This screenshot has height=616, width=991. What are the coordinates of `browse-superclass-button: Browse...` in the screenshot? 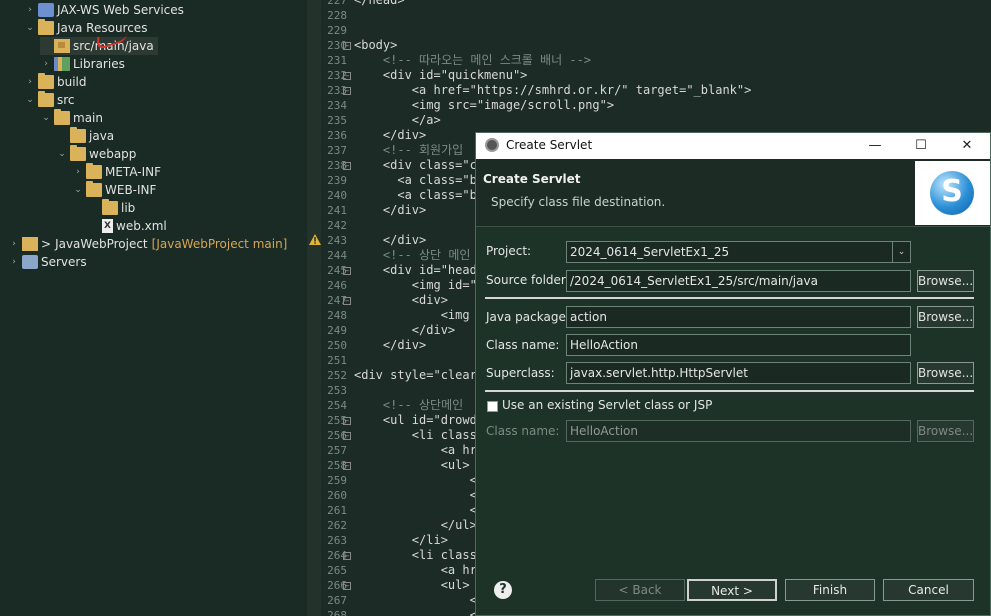 It's located at (945, 373).